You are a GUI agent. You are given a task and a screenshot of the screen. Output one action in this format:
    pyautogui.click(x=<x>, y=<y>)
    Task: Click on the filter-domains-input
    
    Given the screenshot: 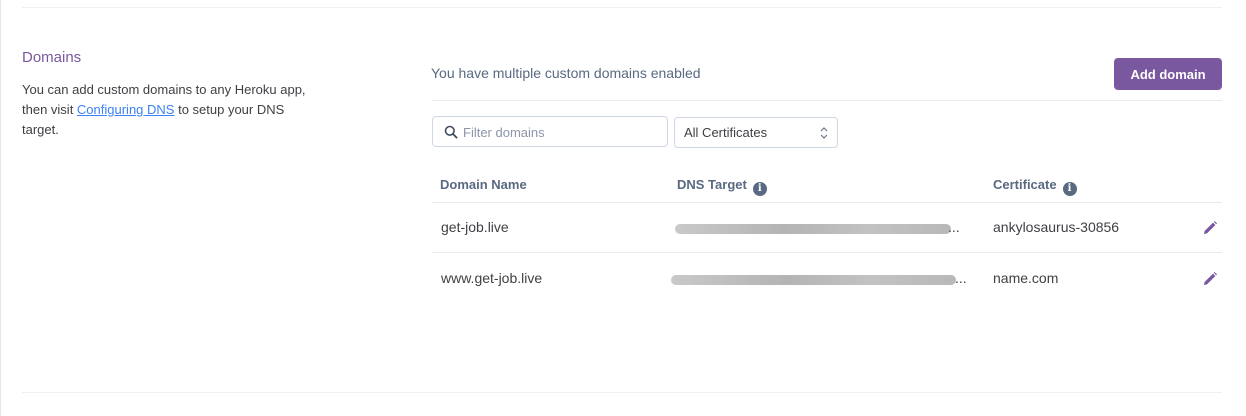 What is the action you would take?
    pyautogui.click(x=563, y=132)
    